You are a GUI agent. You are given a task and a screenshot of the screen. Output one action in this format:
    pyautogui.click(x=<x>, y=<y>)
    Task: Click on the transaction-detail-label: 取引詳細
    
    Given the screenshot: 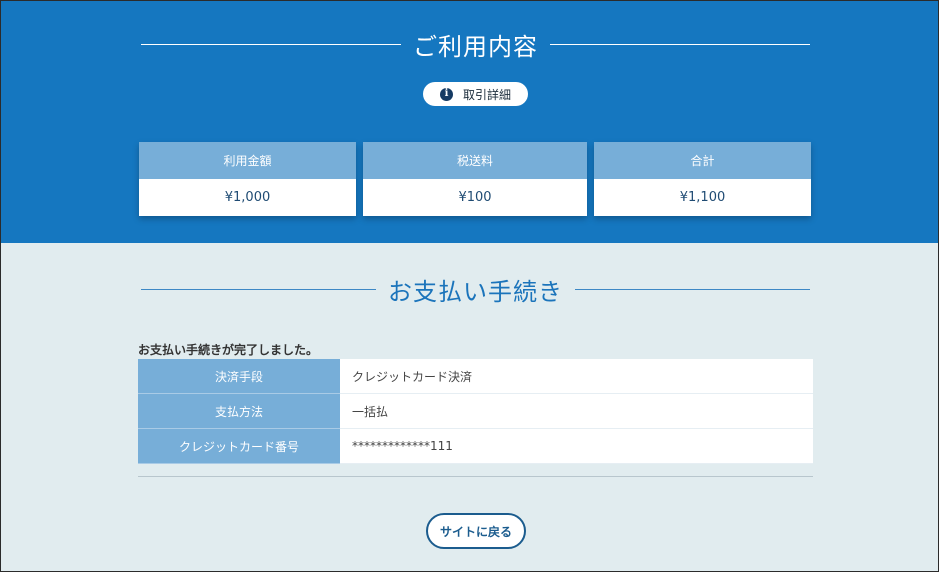 What is the action you would take?
    pyautogui.click(x=486, y=94)
    